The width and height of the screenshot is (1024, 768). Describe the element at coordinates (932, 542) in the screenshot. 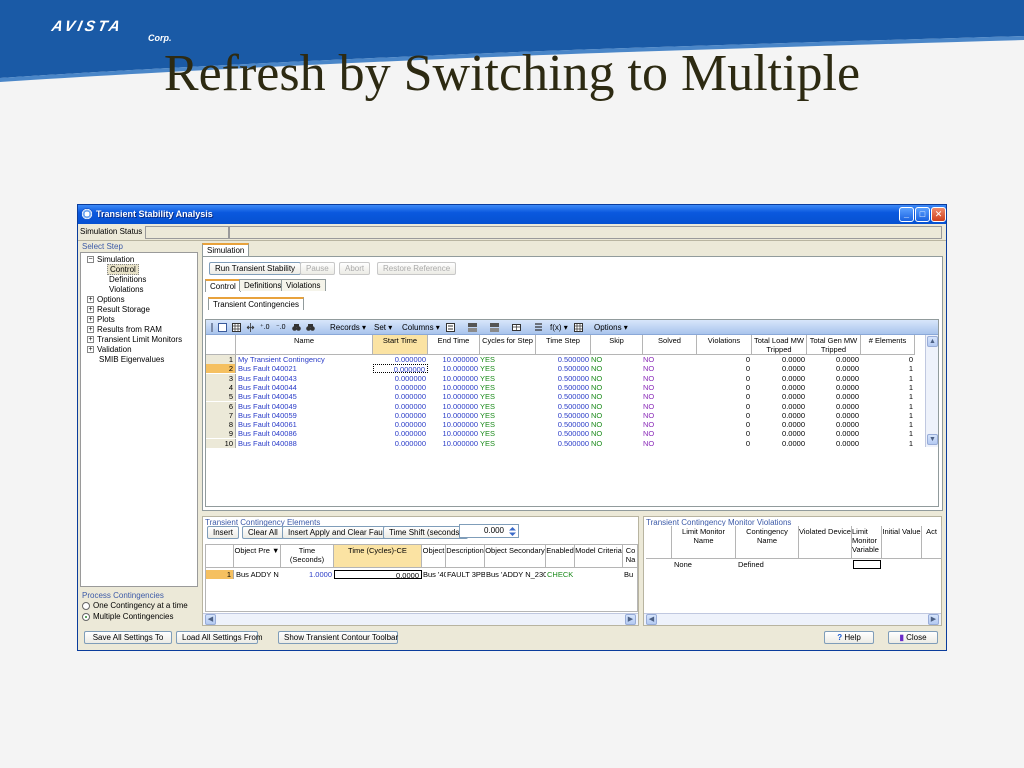

I see `violations-header-act: Act` at that location.